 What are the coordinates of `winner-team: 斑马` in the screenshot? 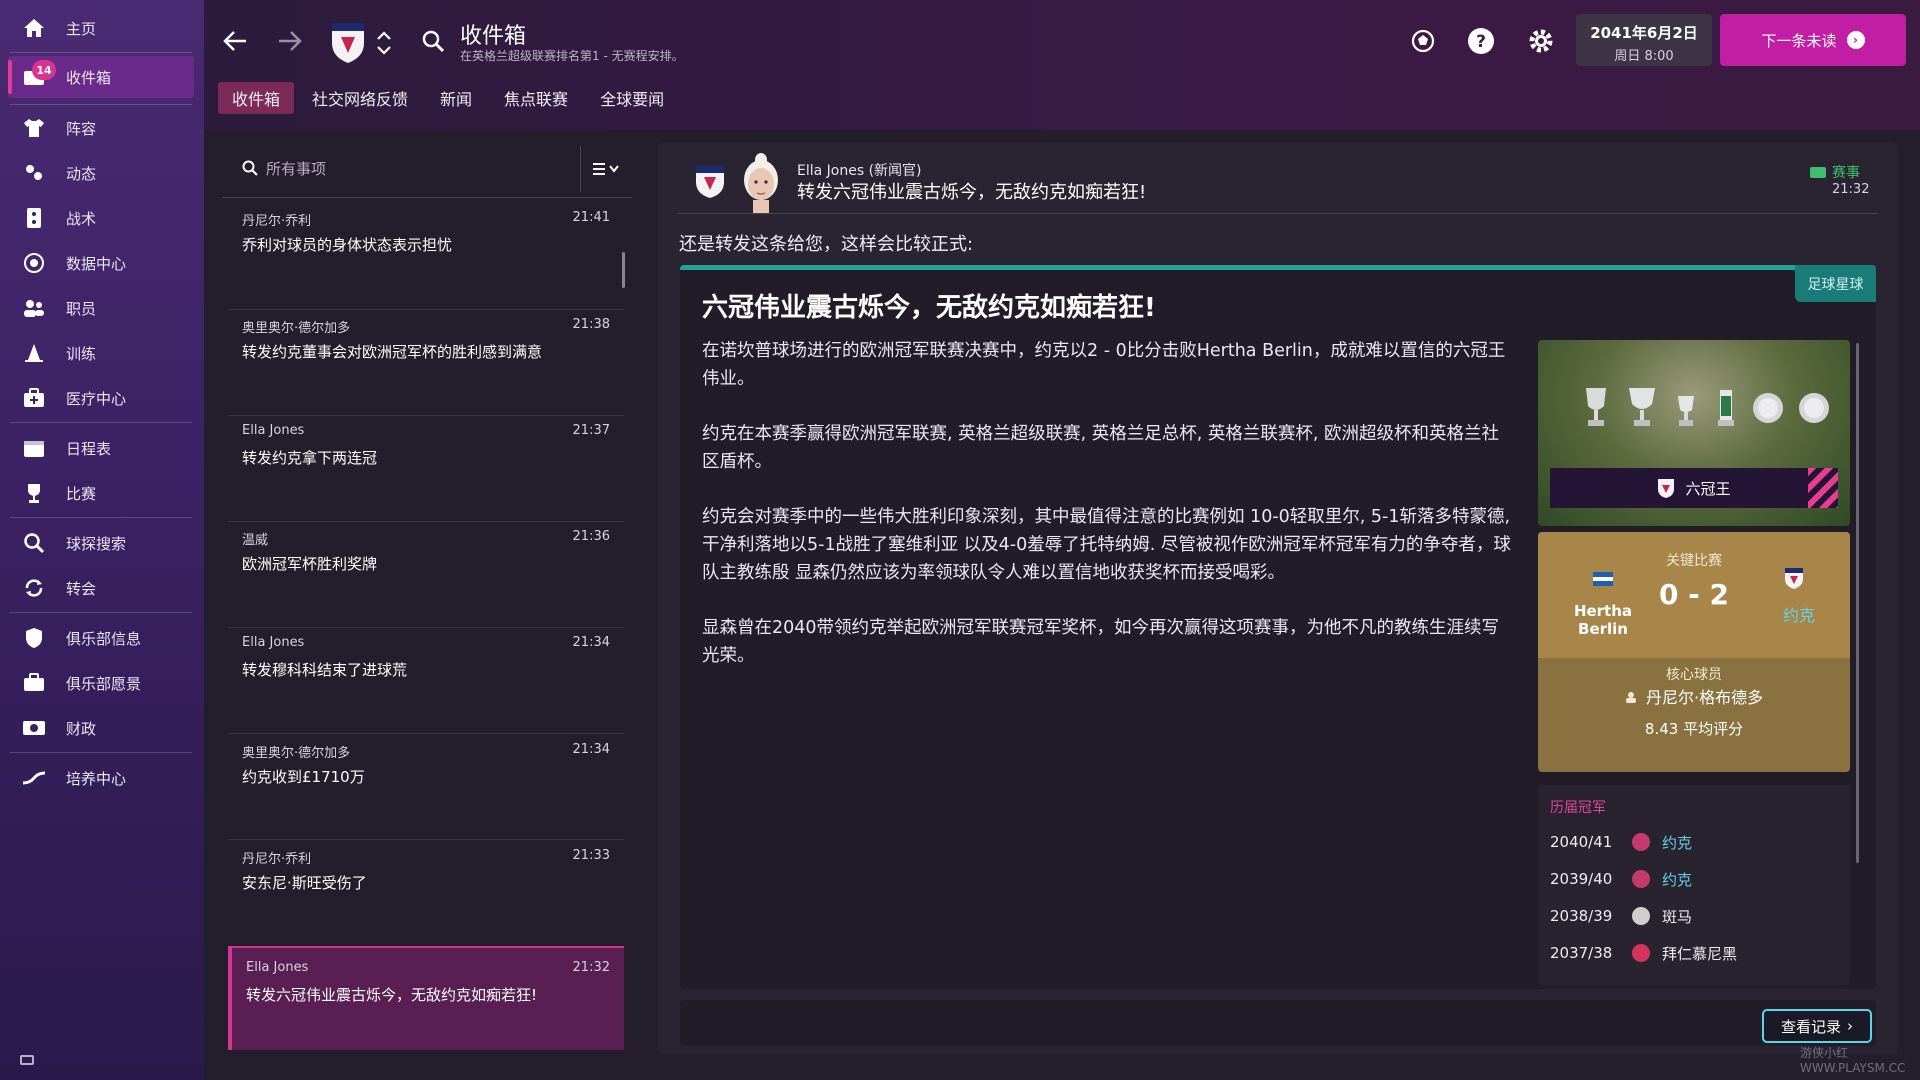 It's located at (1677, 916).